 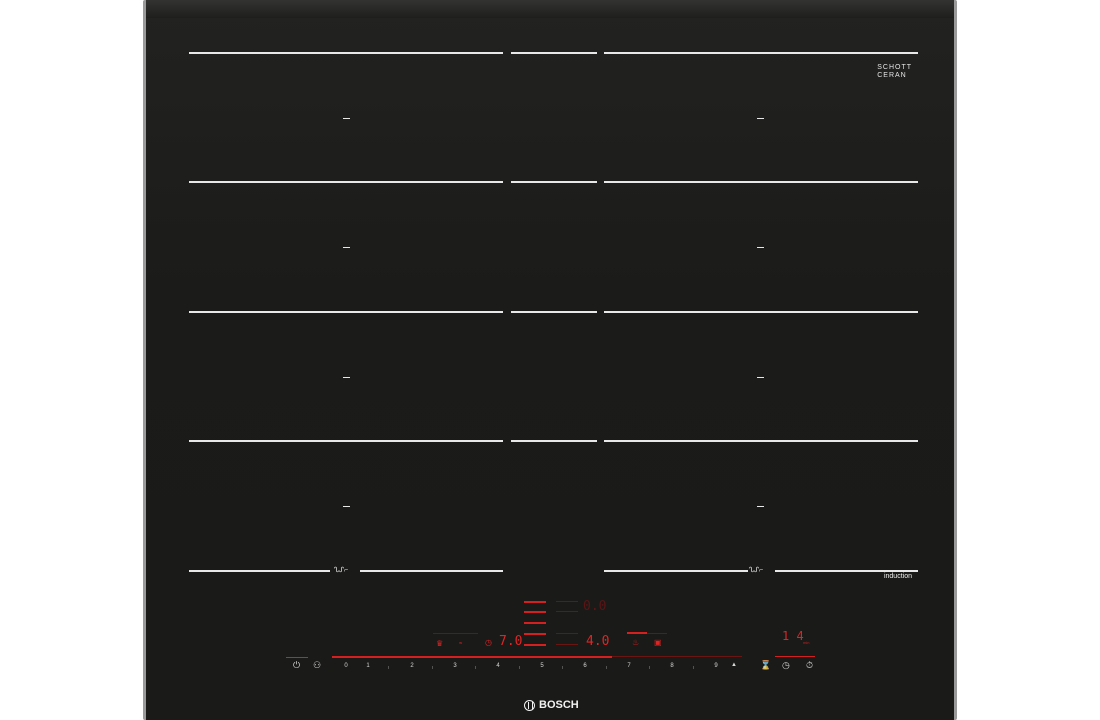 What do you see at coordinates (894, 71) in the screenshot?
I see `schott-ceran-logo: SCHOTT CERAN` at bounding box center [894, 71].